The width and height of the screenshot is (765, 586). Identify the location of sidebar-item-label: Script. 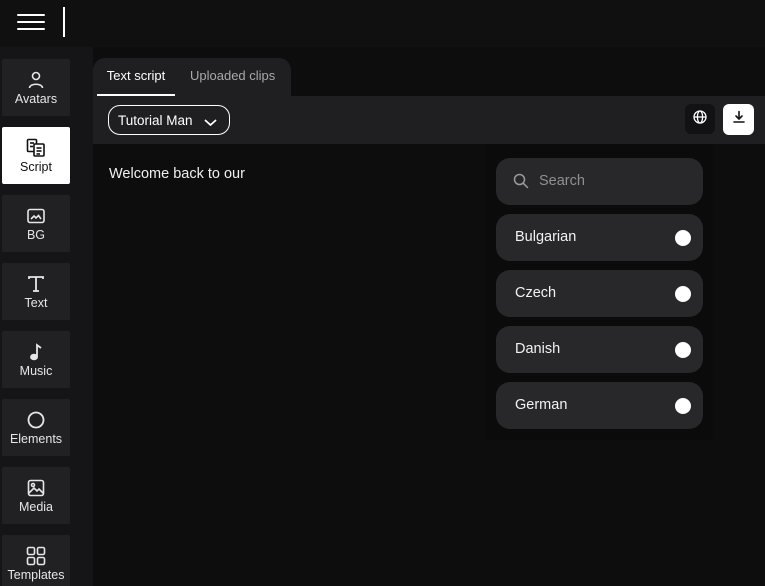
(36, 167).